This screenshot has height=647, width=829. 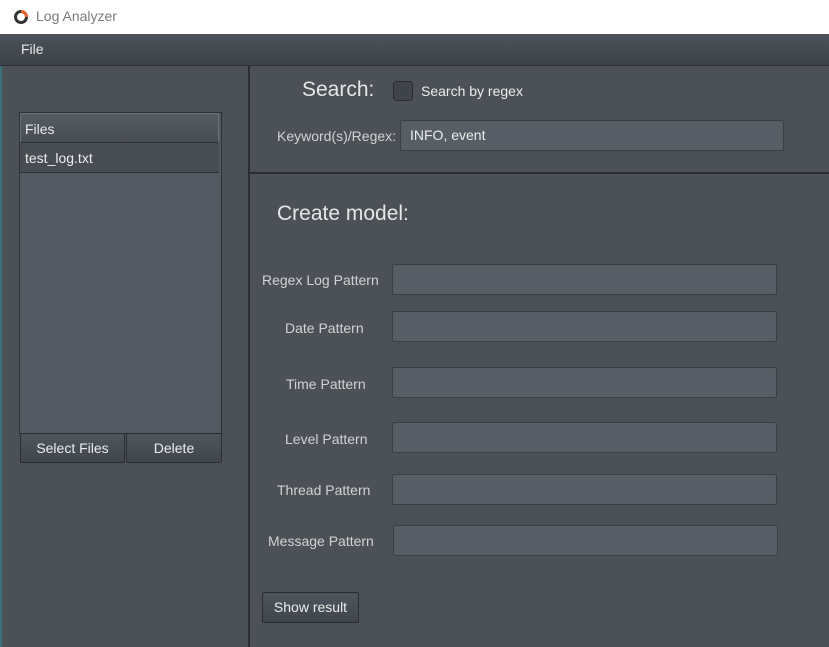 I want to click on file-name: test_log.txt, so click(x=59, y=158).